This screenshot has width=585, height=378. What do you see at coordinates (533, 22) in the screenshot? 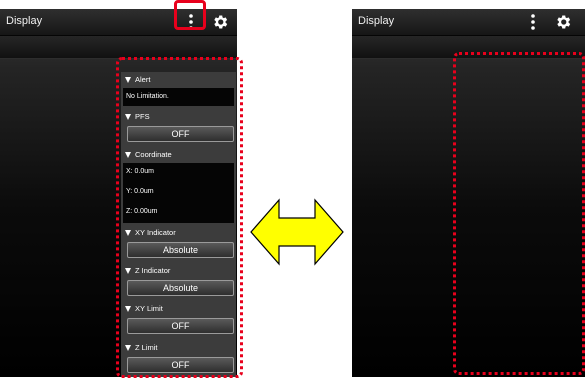
I see `more-vertical-icon` at bounding box center [533, 22].